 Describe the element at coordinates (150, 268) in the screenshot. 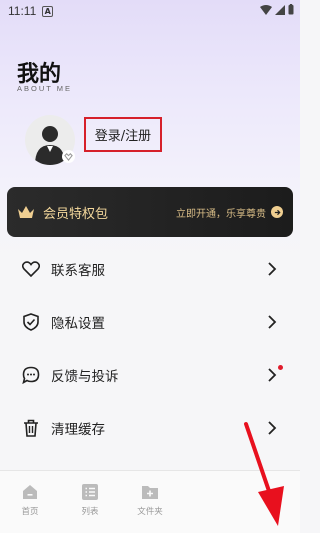

I see `menu-item-contact-support: 联系客服` at that location.